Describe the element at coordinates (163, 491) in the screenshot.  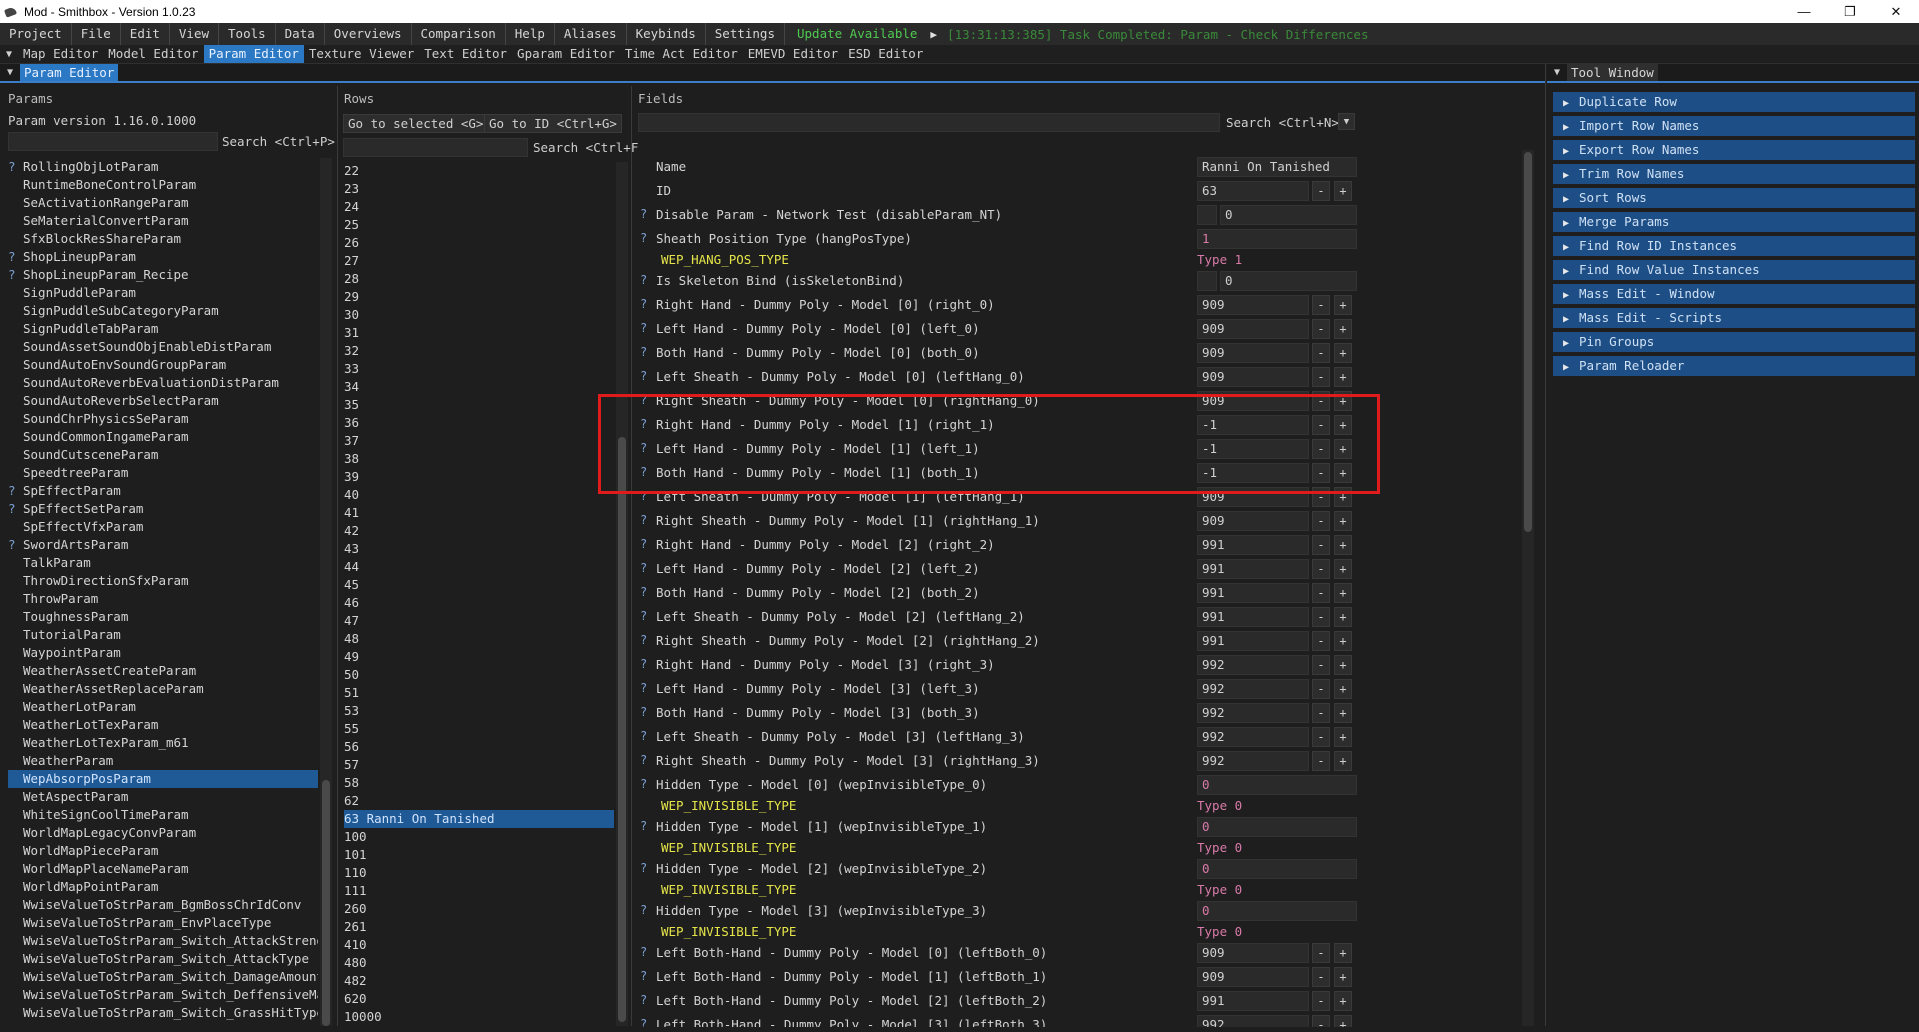
I see `param-item-speffectparam: ? SpEffectParam` at that location.